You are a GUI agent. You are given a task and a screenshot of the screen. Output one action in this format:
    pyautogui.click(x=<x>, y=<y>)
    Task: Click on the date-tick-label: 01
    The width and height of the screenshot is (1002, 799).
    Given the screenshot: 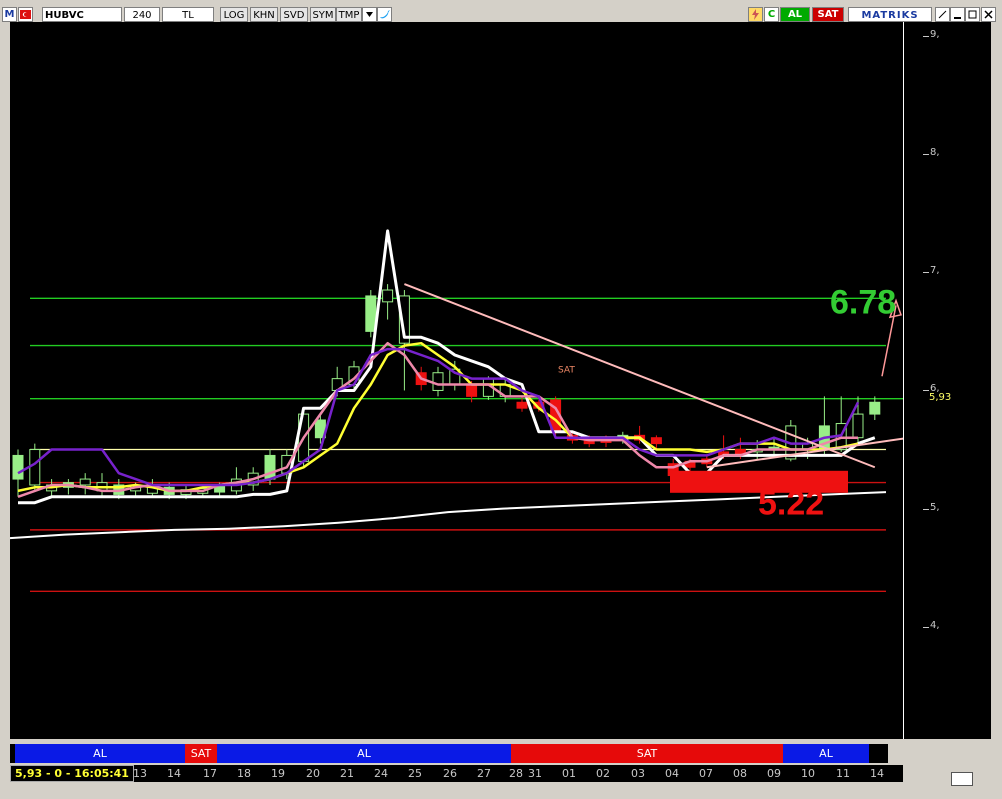 What is the action you would take?
    pyautogui.click(x=569, y=773)
    